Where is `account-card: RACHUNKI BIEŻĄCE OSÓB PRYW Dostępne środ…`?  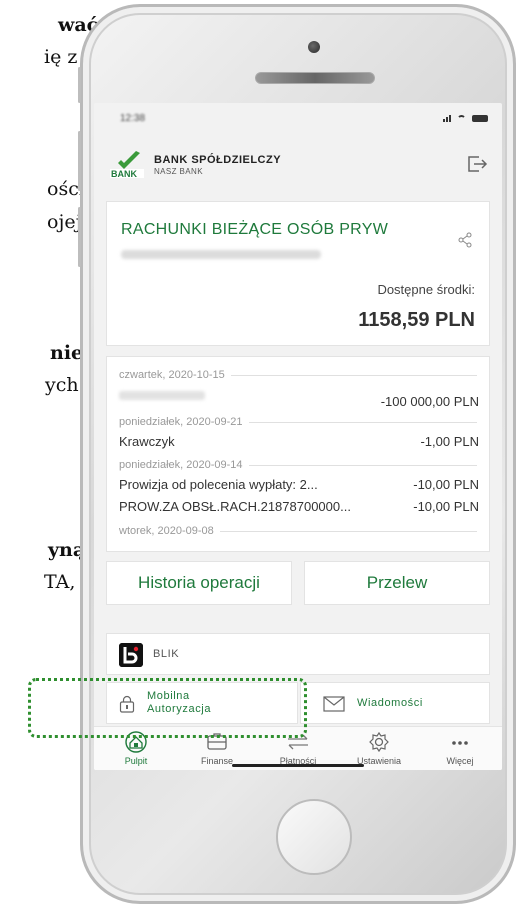
account-card: RACHUNKI BIEŻĄCE OSÓB PRYW Dostępne środ… is located at coordinates (298, 273).